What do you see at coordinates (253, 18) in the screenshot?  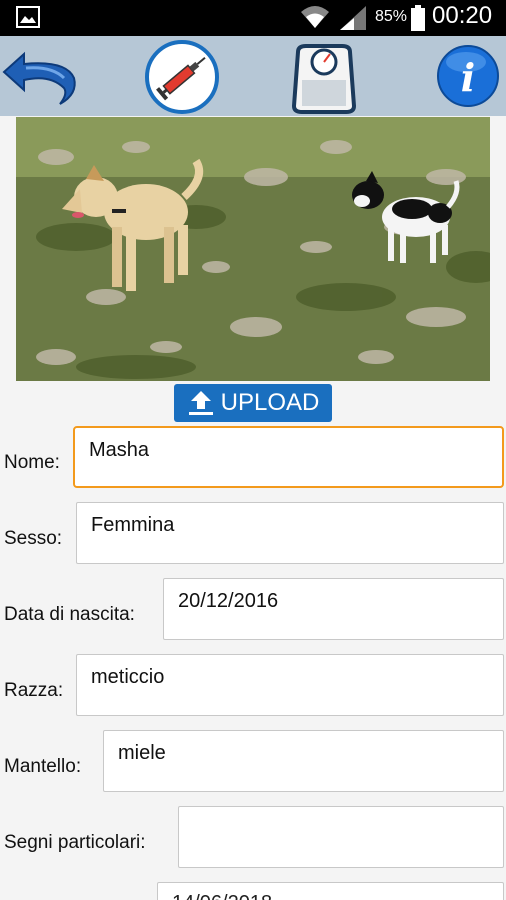 I see `status-bar: 85% 00:20` at bounding box center [253, 18].